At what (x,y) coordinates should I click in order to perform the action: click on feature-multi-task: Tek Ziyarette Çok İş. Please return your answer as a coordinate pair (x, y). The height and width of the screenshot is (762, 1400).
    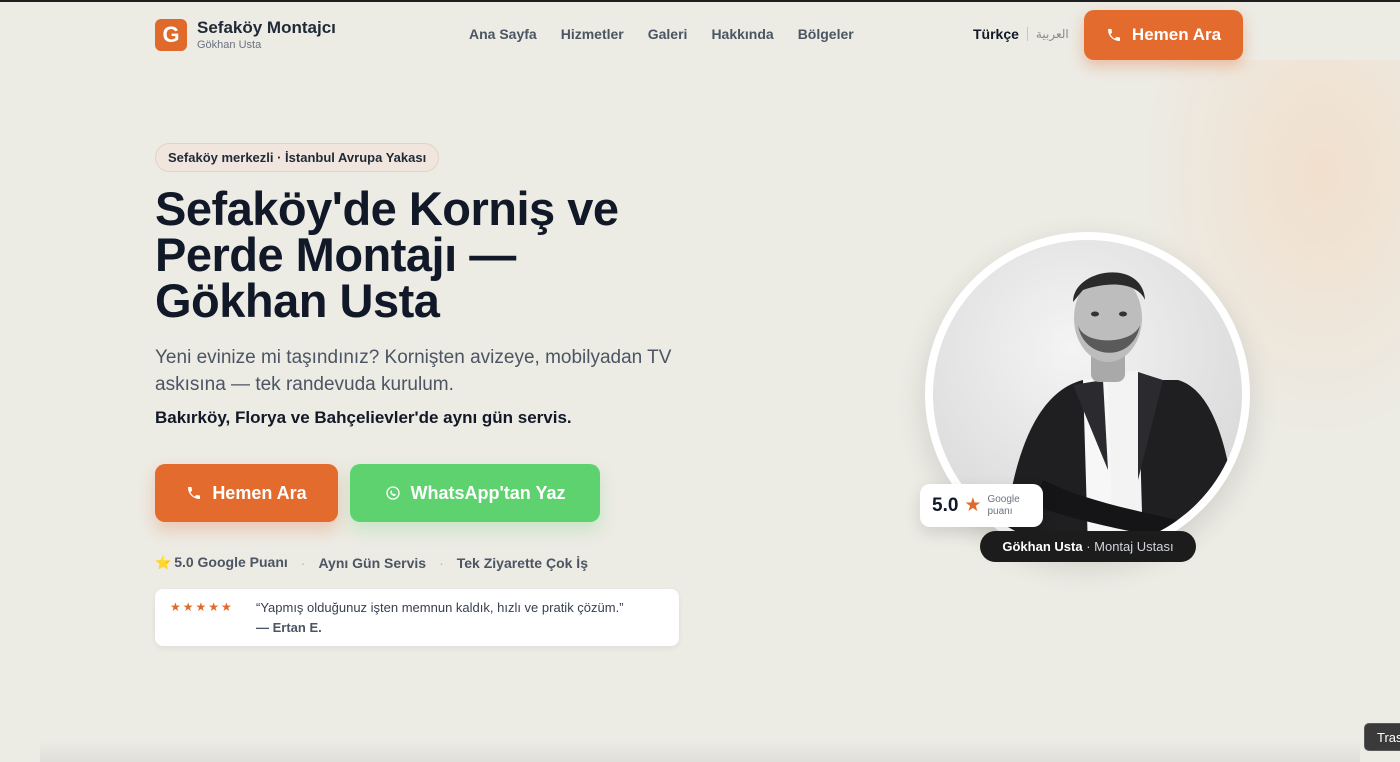
    Looking at the image, I should click on (522, 562).